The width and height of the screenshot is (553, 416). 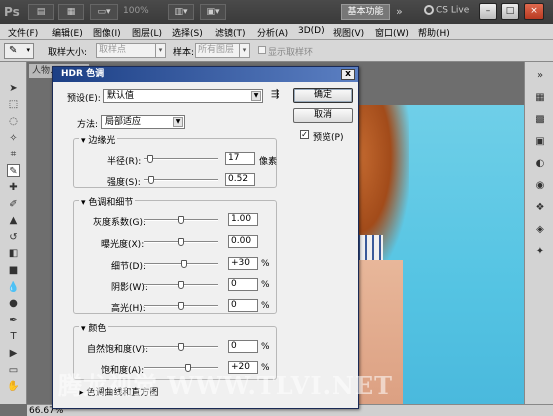 I want to click on screen-mode-icon: ▣▾, so click(x=213, y=12).